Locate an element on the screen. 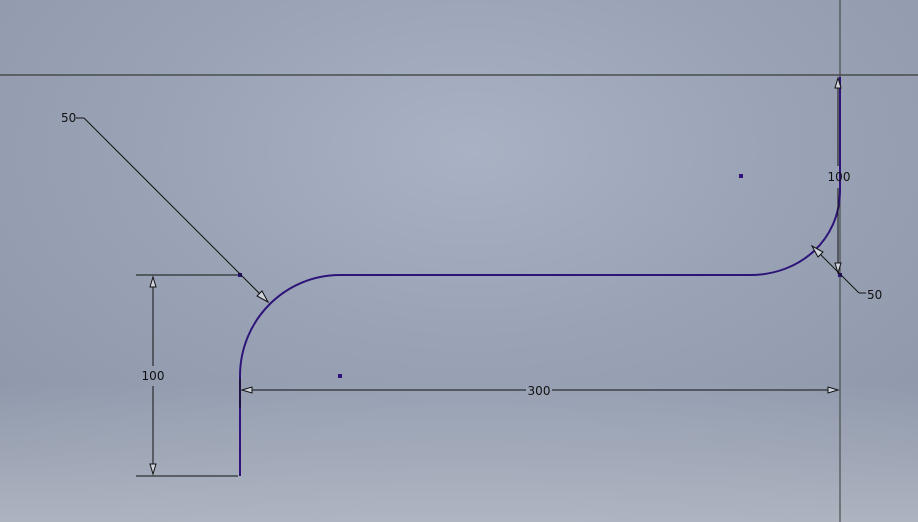 This screenshot has width=918, height=522. arrowhead-right is located at coordinates (833, 390).